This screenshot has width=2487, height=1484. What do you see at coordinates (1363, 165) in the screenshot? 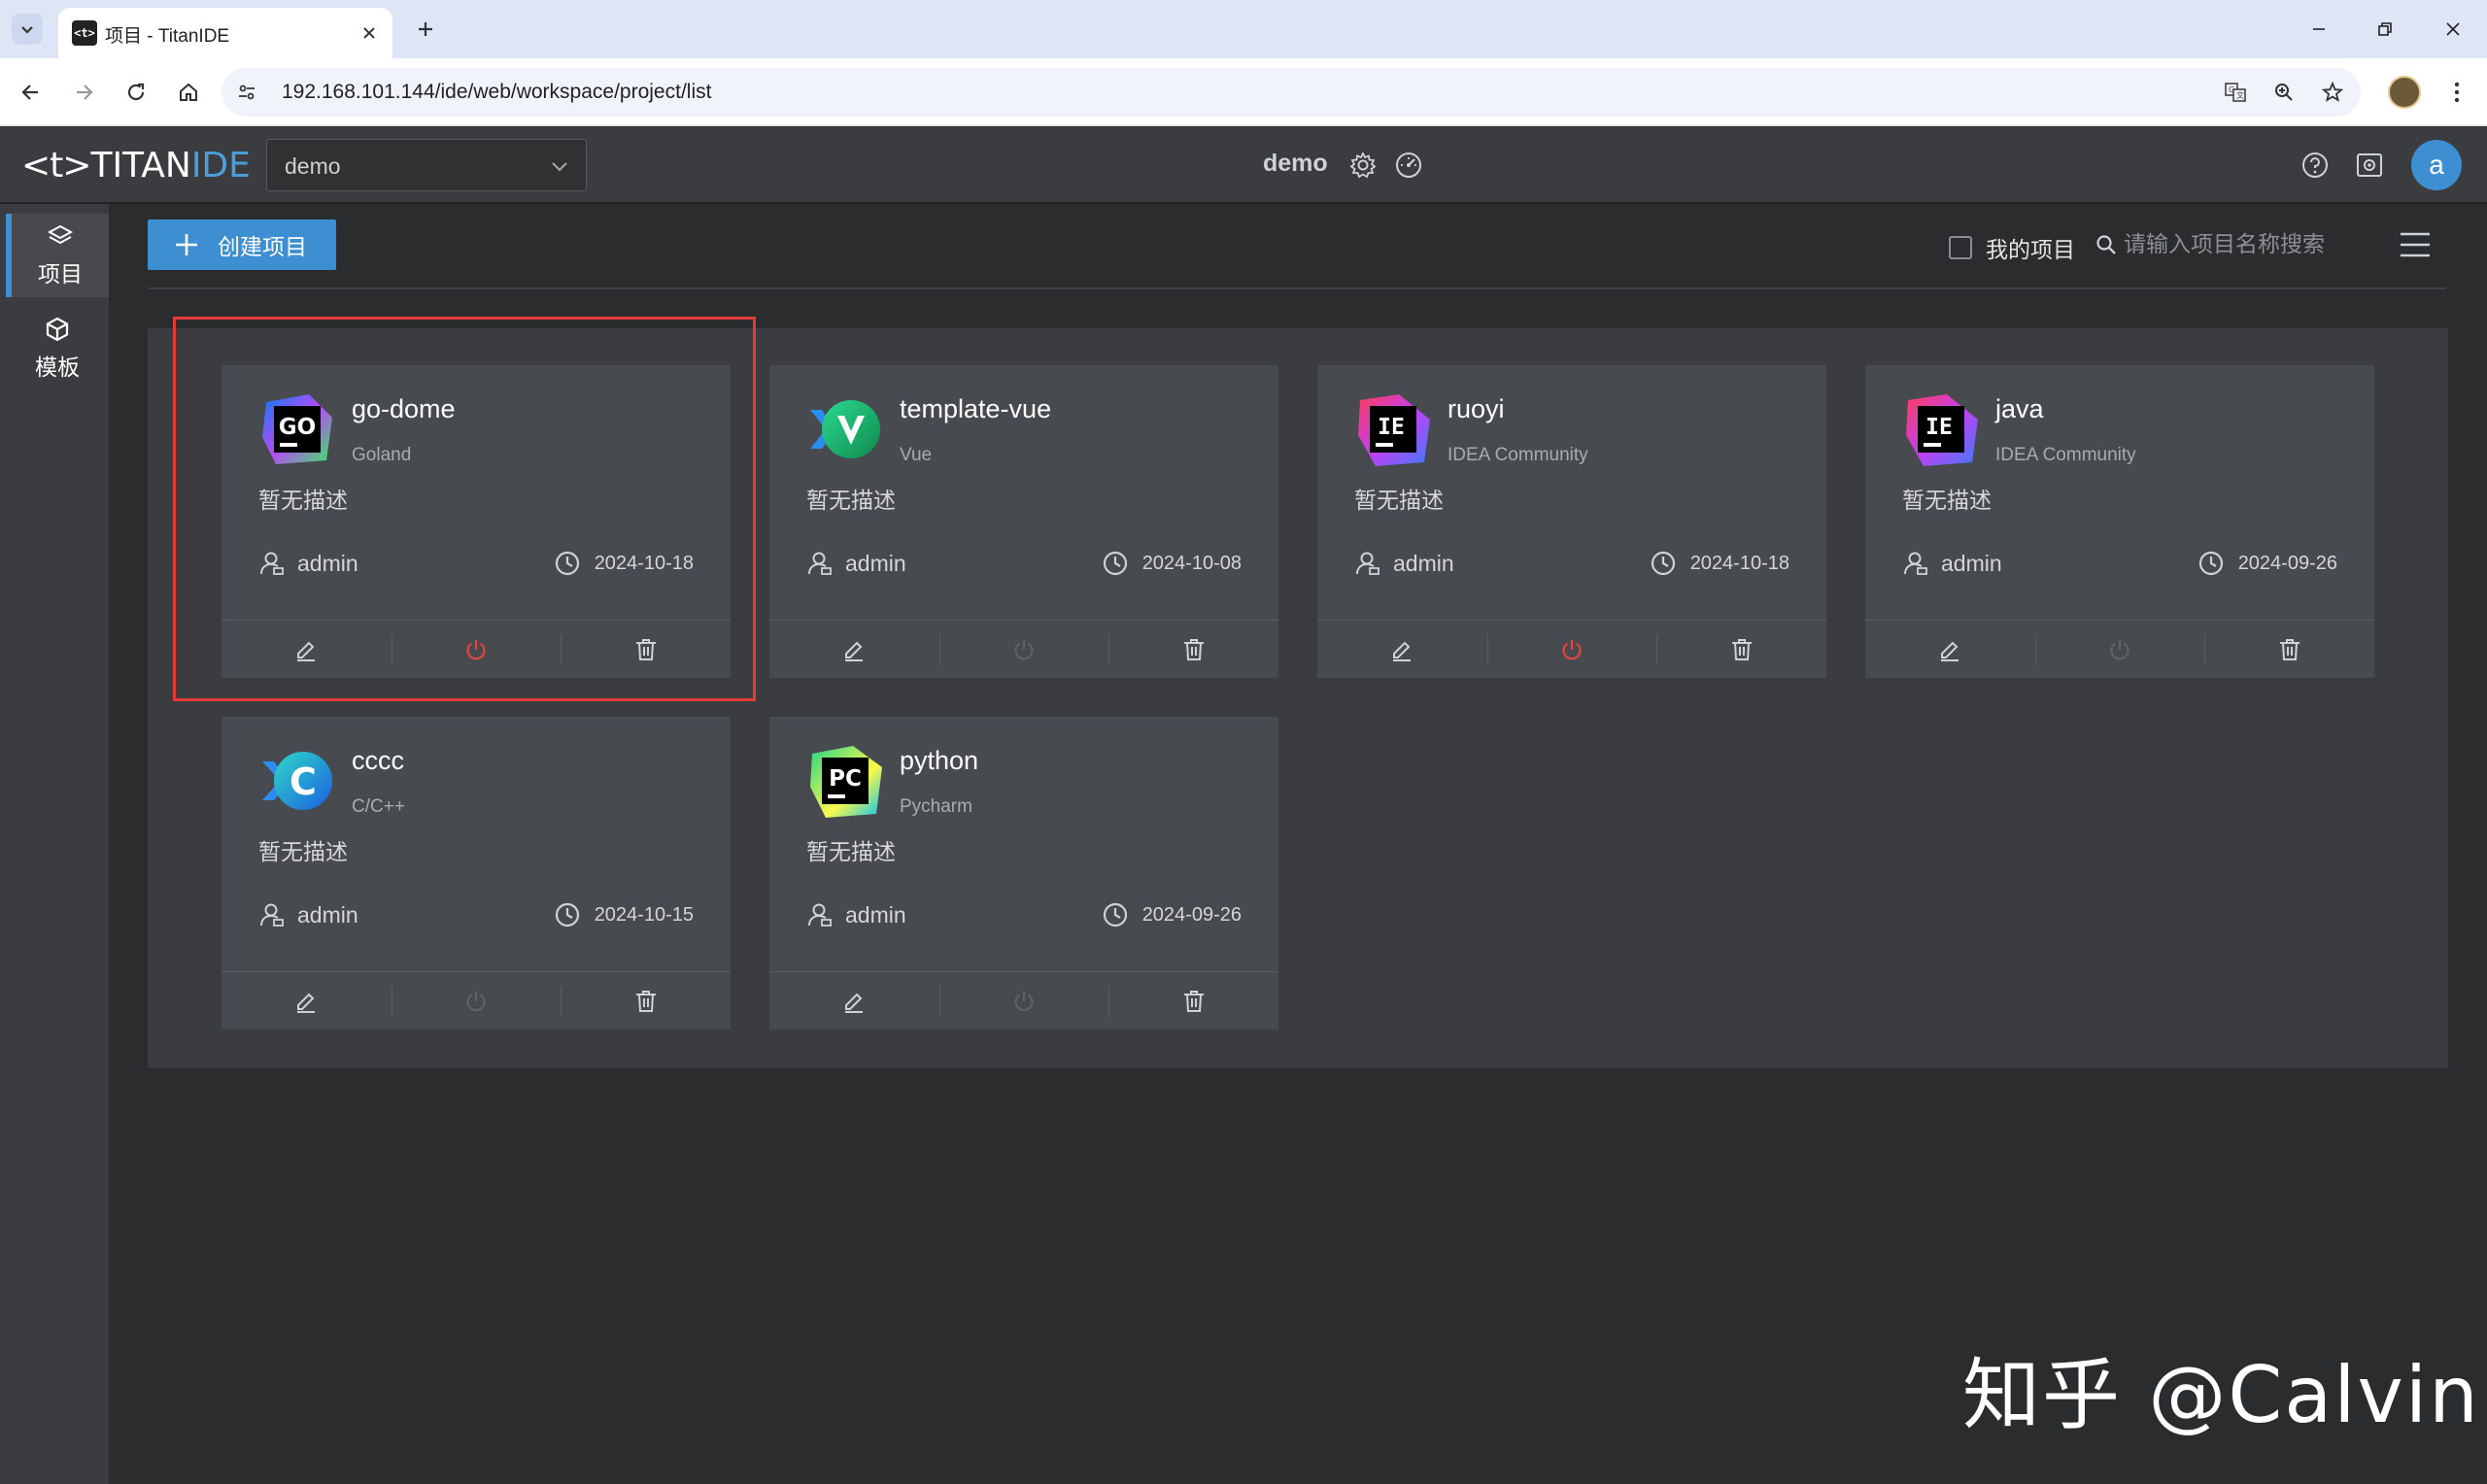
I see `workspace-settings-button` at bounding box center [1363, 165].